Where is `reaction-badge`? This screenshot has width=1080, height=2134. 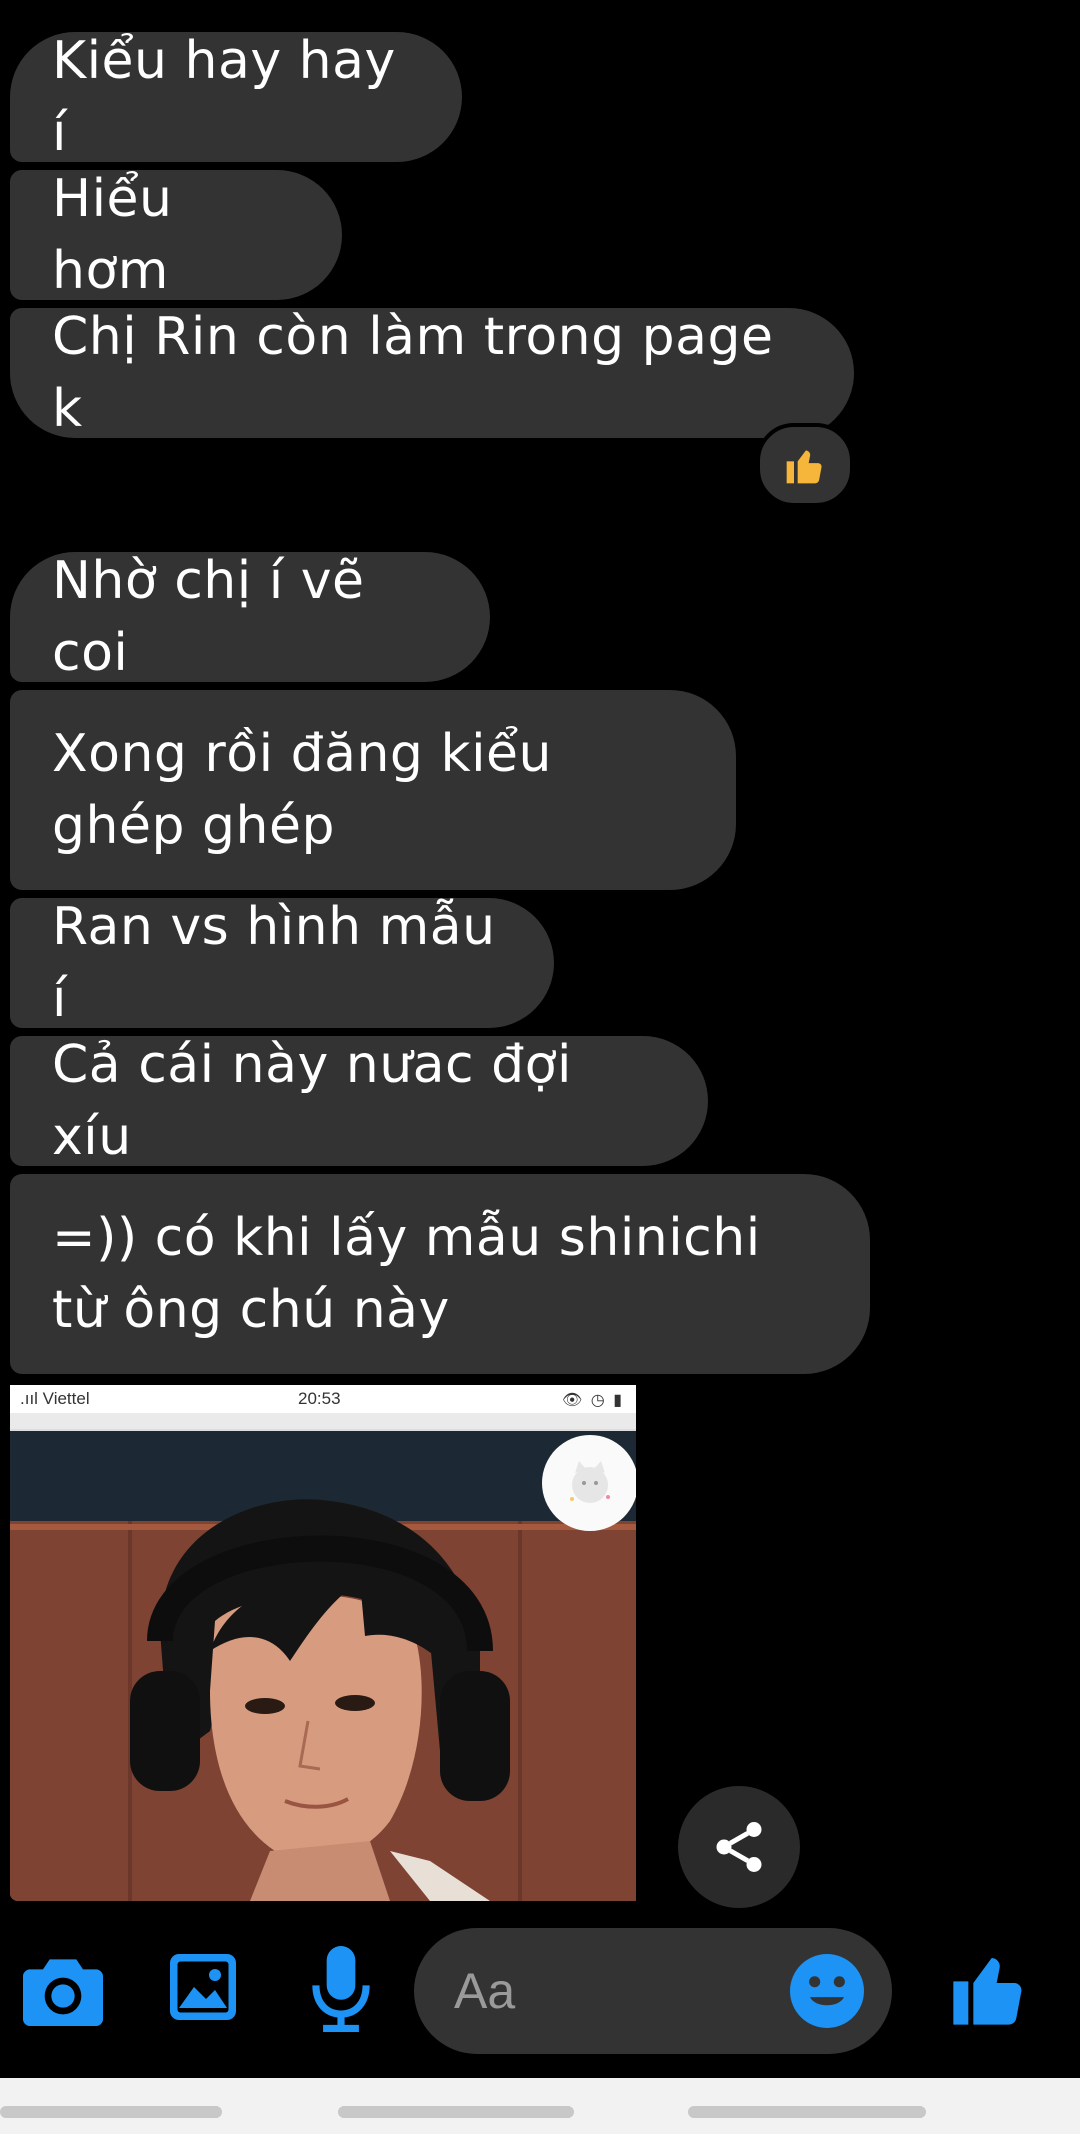
reaction-badge is located at coordinates (805, 465).